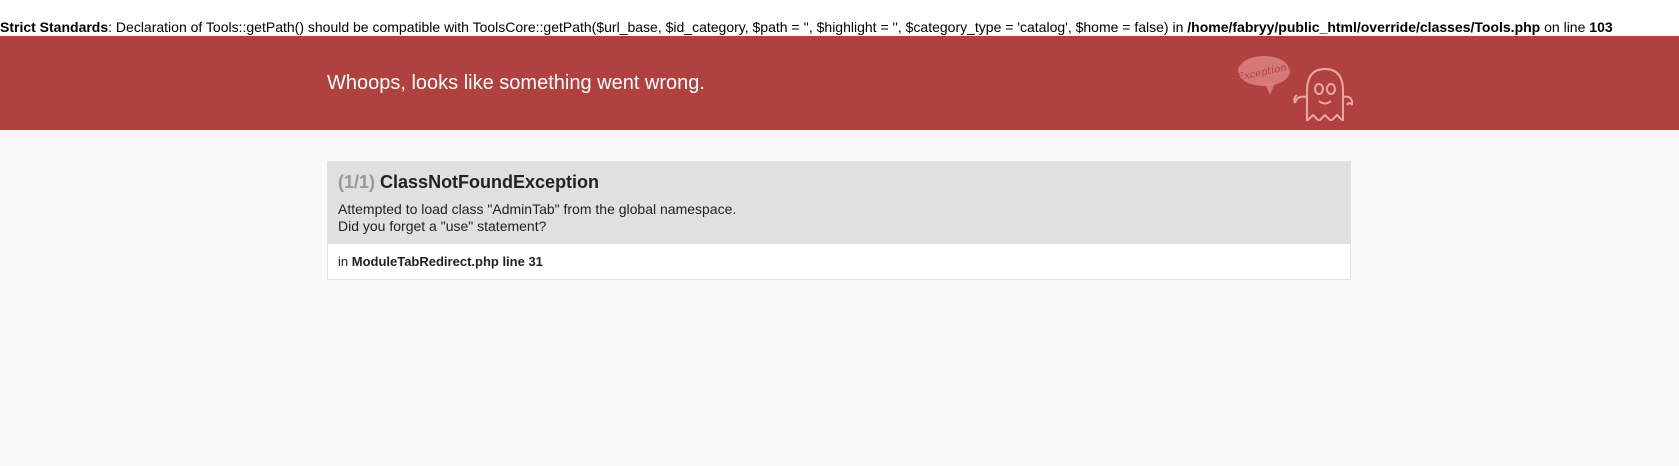 This screenshot has width=1679, height=466. Describe the element at coordinates (1565, 27) in the screenshot. I see `notice-on-line: on line` at that location.